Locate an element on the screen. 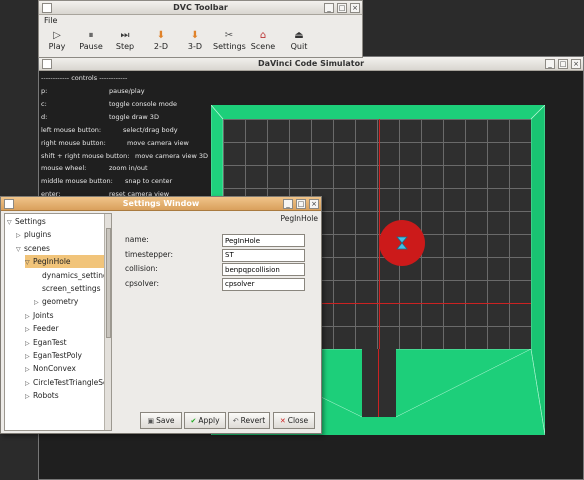 The width and height of the screenshot is (584, 480). console-control-row: mouse wheel: zoom in/out is located at coordinates (94, 168).